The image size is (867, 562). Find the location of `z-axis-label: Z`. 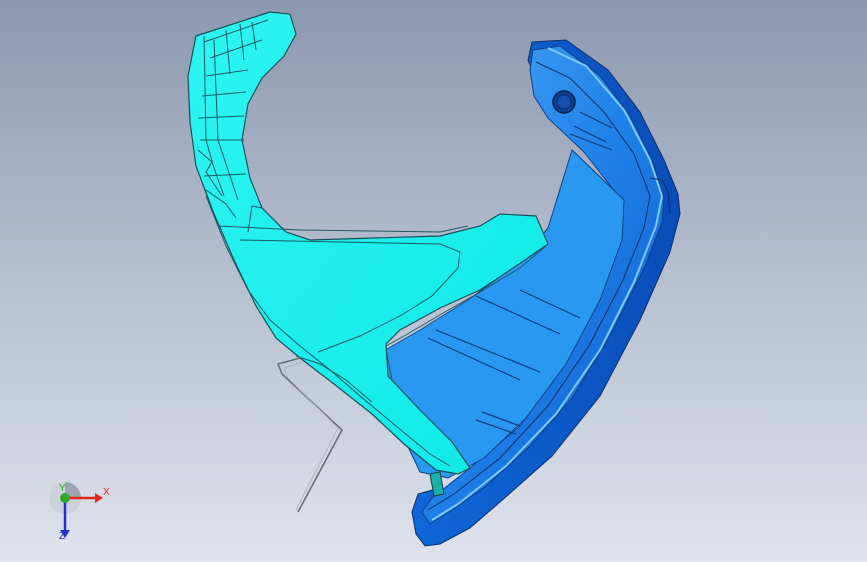

z-axis-label: Z is located at coordinates (62, 536).